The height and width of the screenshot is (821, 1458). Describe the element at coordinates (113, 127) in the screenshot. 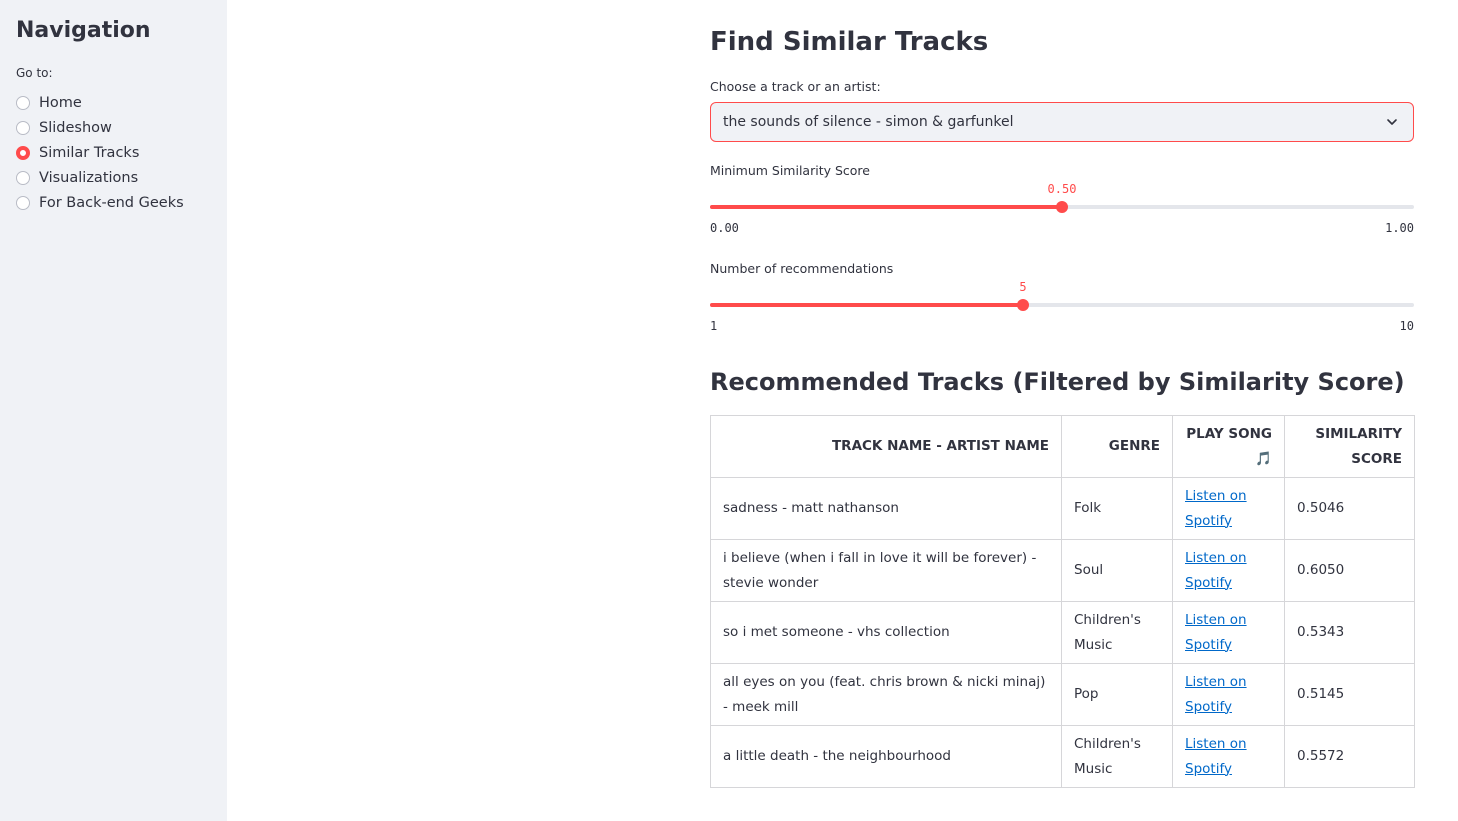

I see `nav-radio-slideshow: Slideshow` at that location.